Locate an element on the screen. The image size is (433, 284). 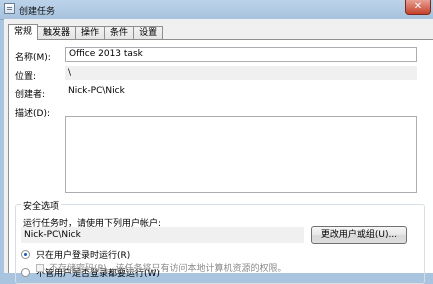
tab-triggers: 触发器 is located at coordinates (57, 33).